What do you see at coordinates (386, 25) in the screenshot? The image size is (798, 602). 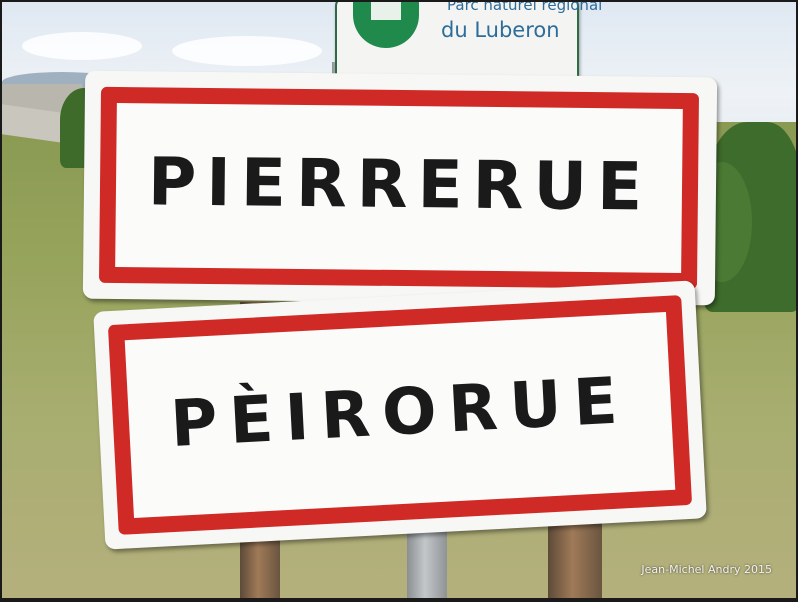 I see `parc-logo` at bounding box center [386, 25].